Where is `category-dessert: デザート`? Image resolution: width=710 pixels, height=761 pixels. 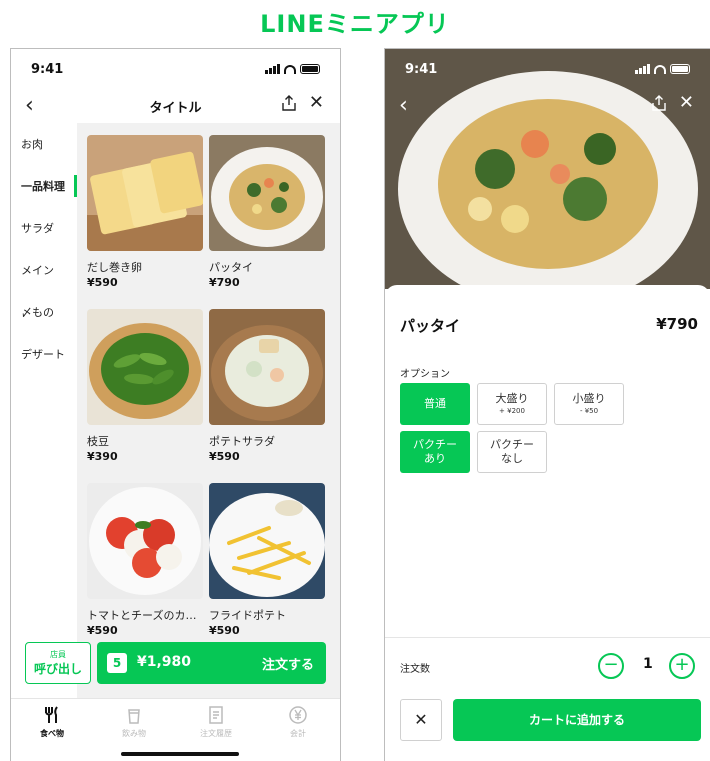
category-dessert: デザート is located at coordinates (44, 354).